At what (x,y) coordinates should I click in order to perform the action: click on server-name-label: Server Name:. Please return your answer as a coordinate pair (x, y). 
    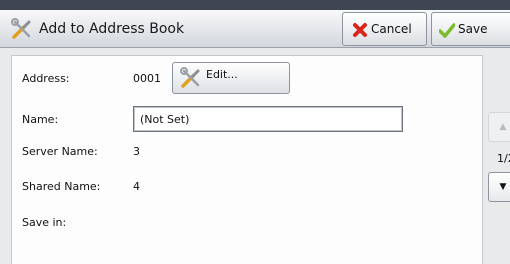
    Looking at the image, I should click on (60, 151).